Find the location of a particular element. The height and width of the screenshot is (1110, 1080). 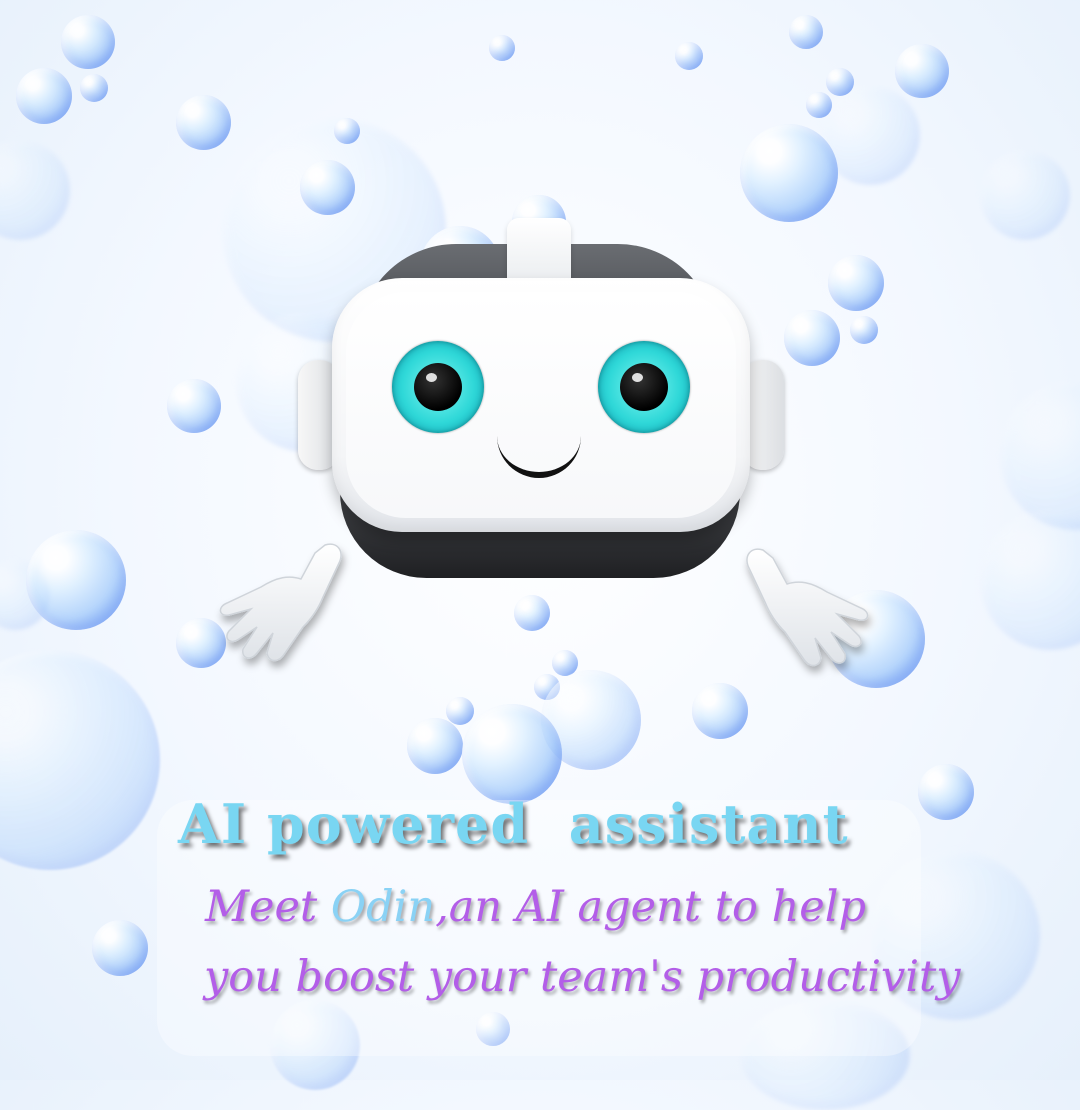

left-hand-icon is located at coordinates (280, 602).